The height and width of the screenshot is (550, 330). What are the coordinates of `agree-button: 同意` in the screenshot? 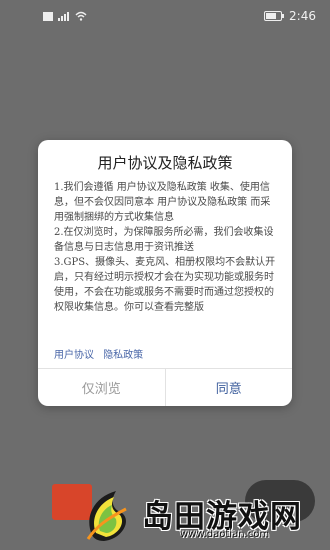 It's located at (229, 387).